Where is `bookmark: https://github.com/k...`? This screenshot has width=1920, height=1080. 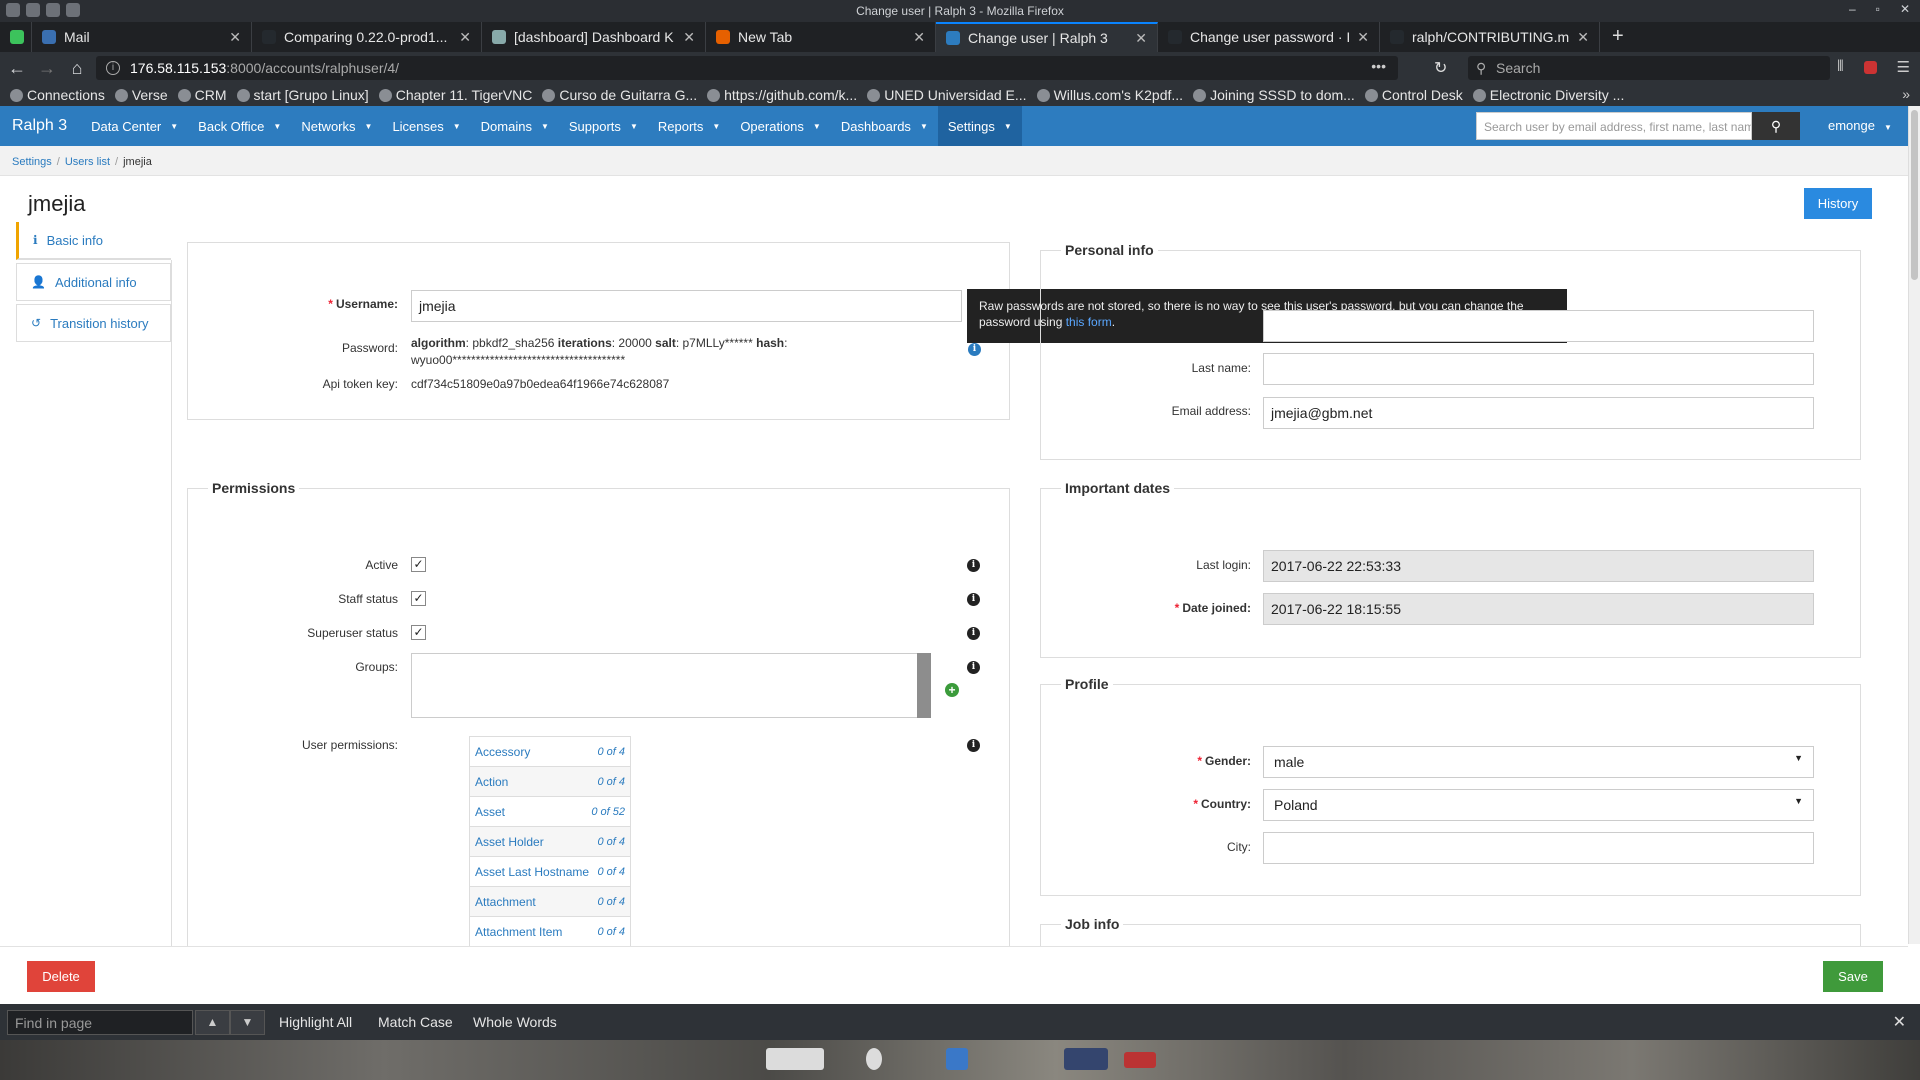
bookmark: https://github.com/k... is located at coordinates (782, 95).